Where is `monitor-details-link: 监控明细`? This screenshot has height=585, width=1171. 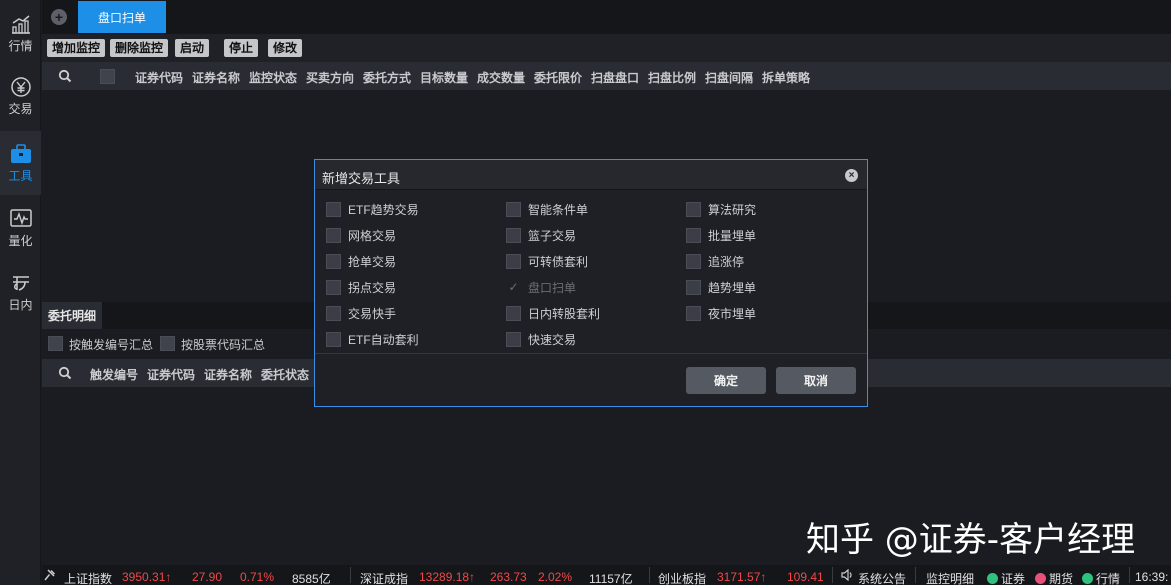 monitor-details-link: 监控明细 is located at coordinates (950, 577).